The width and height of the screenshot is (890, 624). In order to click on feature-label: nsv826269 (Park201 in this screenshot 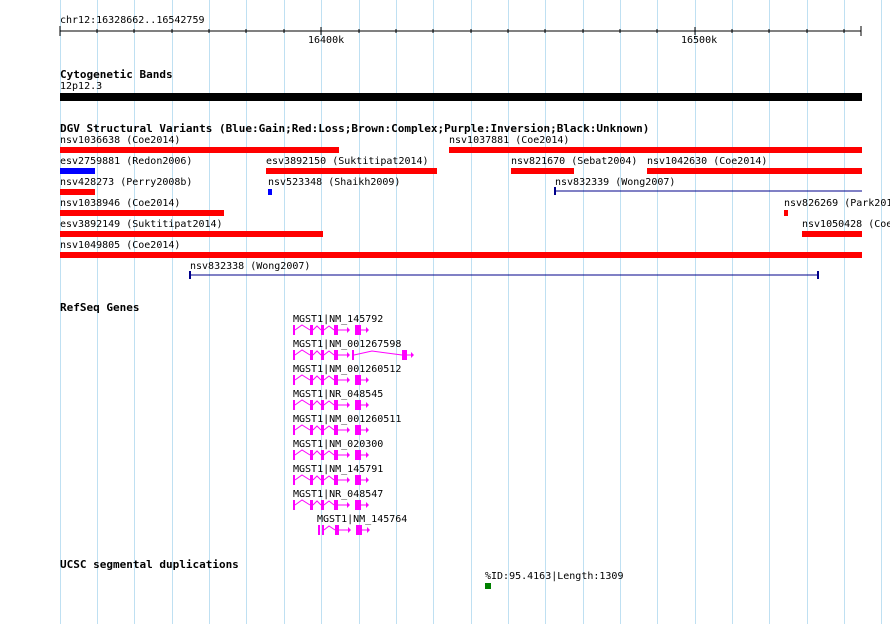, I will do `click(837, 203)`.